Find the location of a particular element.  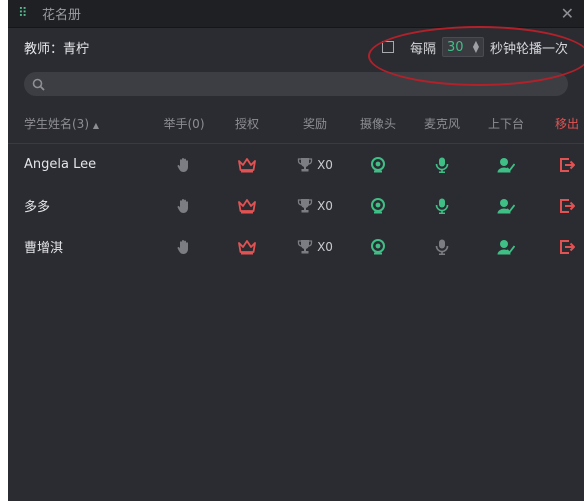

header-name: 学生姓名(3) ▲ is located at coordinates (91, 123).